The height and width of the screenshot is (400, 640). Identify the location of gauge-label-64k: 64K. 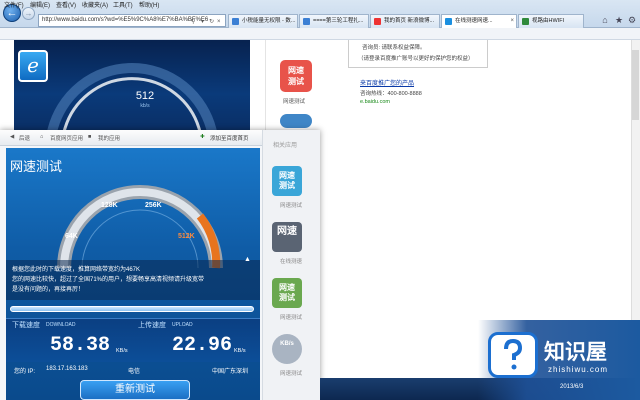
(71, 236).